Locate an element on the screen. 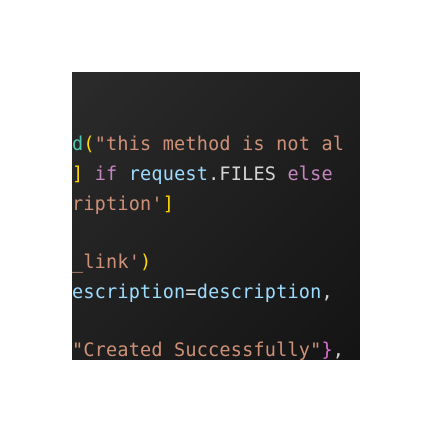 Image resolution: width=432 pixels, height=432 pixels. keyword-else: else is located at coordinates (310, 174).